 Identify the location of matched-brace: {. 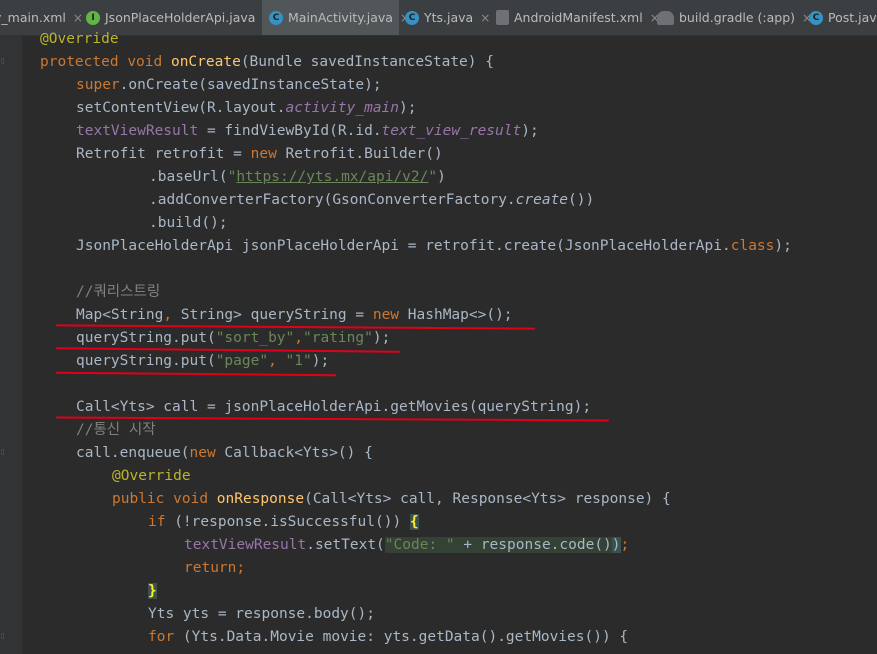
(414, 522).